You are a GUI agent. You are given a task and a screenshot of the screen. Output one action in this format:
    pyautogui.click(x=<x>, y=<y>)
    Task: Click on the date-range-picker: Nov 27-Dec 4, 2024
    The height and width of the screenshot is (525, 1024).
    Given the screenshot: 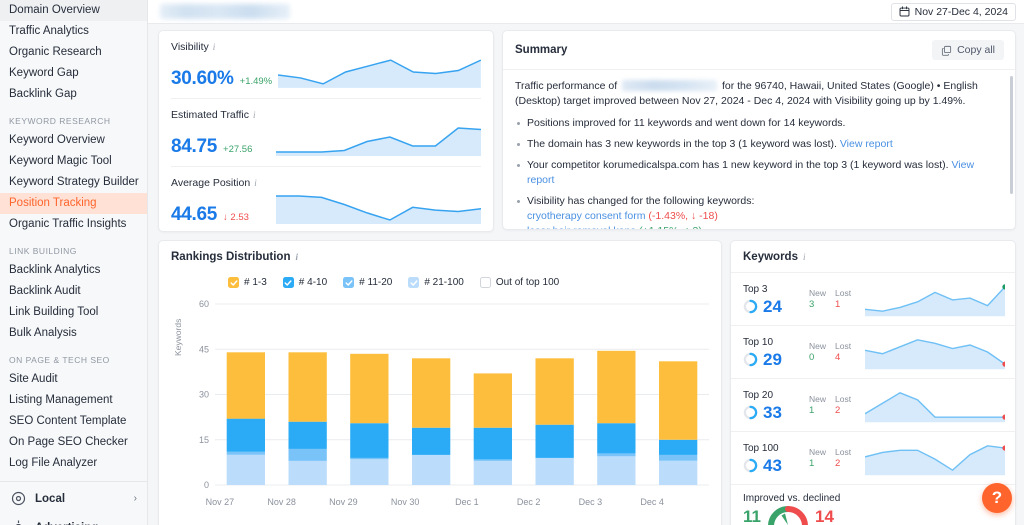 What is the action you would take?
    pyautogui.click(x=953, y=11)
    